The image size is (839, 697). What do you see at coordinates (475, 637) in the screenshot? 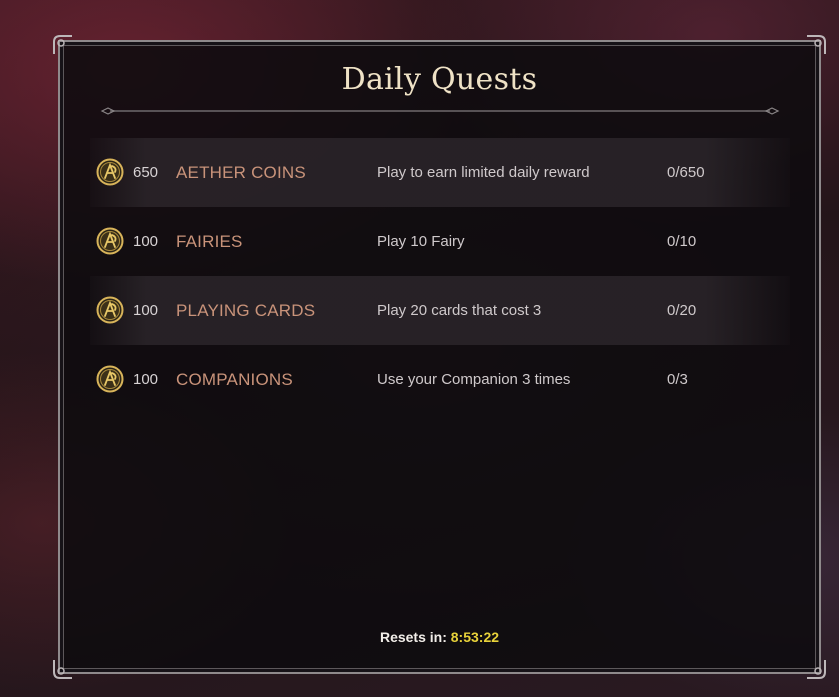
I see `reset-time: 8:53:22` at bounding box center [475, 637].